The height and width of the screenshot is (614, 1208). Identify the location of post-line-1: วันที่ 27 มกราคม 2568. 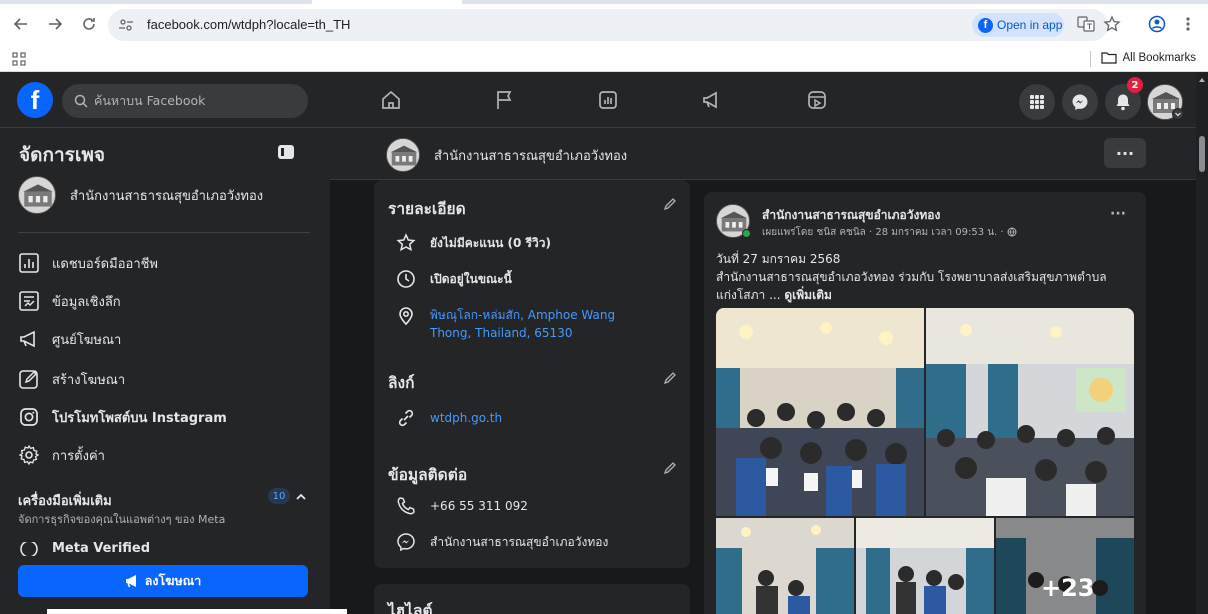
(778, 259).